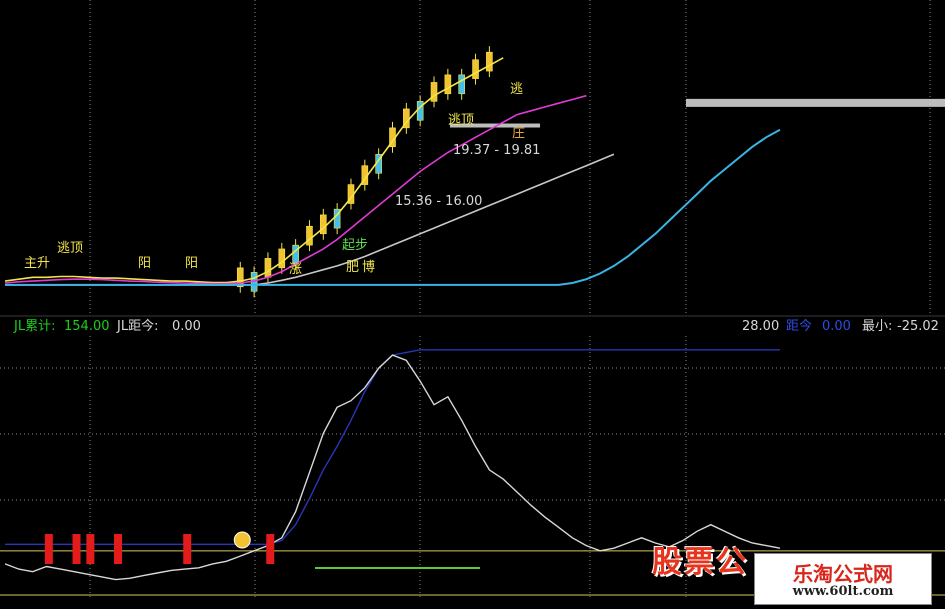 Image resolution: width=945 pixels, height=609 pixels. What do you see at coordinates (138, 326) in the screenshot?
I see `jl-dist-label: JL距今:` at bounding box center [138, 326].